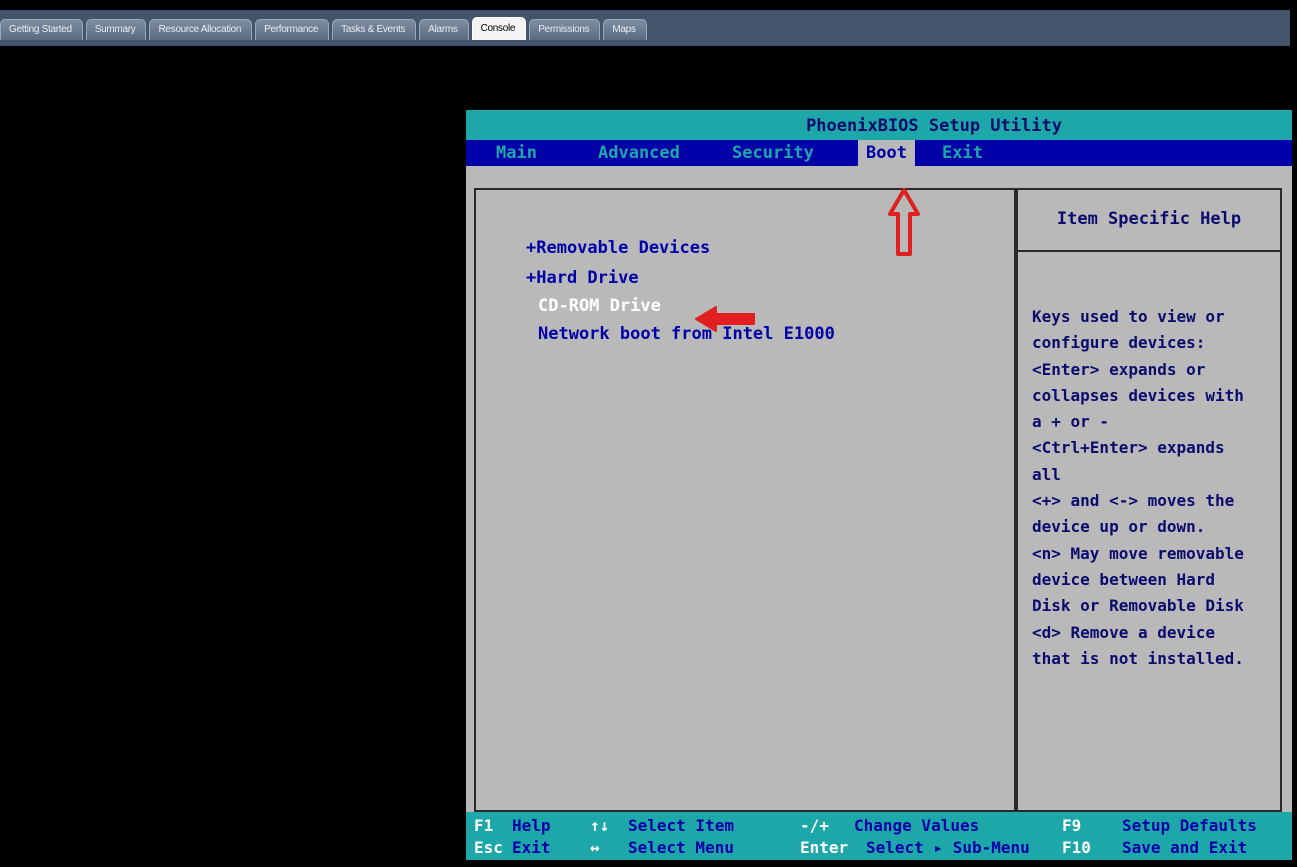 The image size is (1297, 867). What do you see at coordinates (1119, 369) in the screenshot?
I see `help-line: <Enter> expands or` at bounding box center [1119, 369].